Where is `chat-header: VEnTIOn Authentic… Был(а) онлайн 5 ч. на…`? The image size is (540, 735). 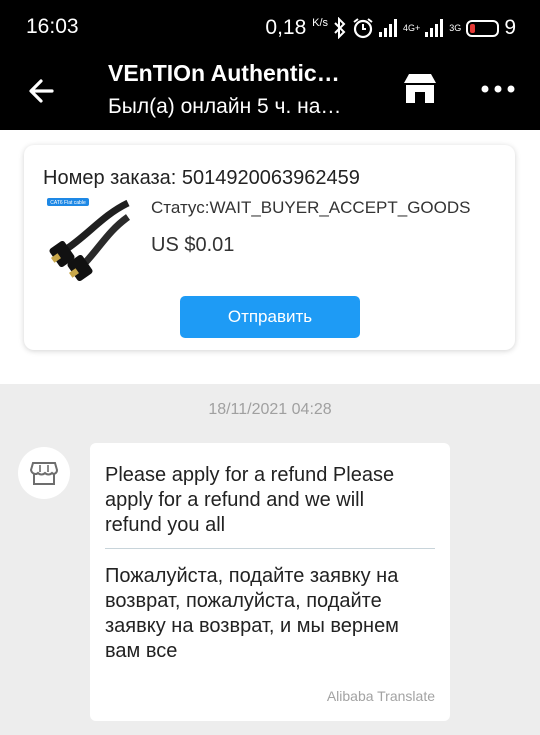
chat-header: VEnTIOn Authentic… Был(а) онлайн 5 ч. на… is located at coordinates (270, 93).